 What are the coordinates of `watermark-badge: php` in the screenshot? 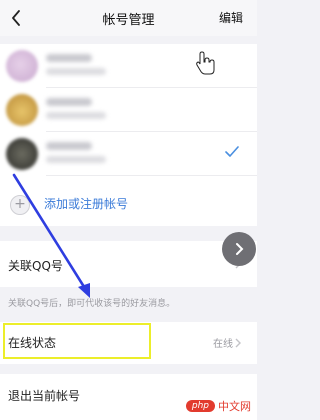 It's located at (200, 406).